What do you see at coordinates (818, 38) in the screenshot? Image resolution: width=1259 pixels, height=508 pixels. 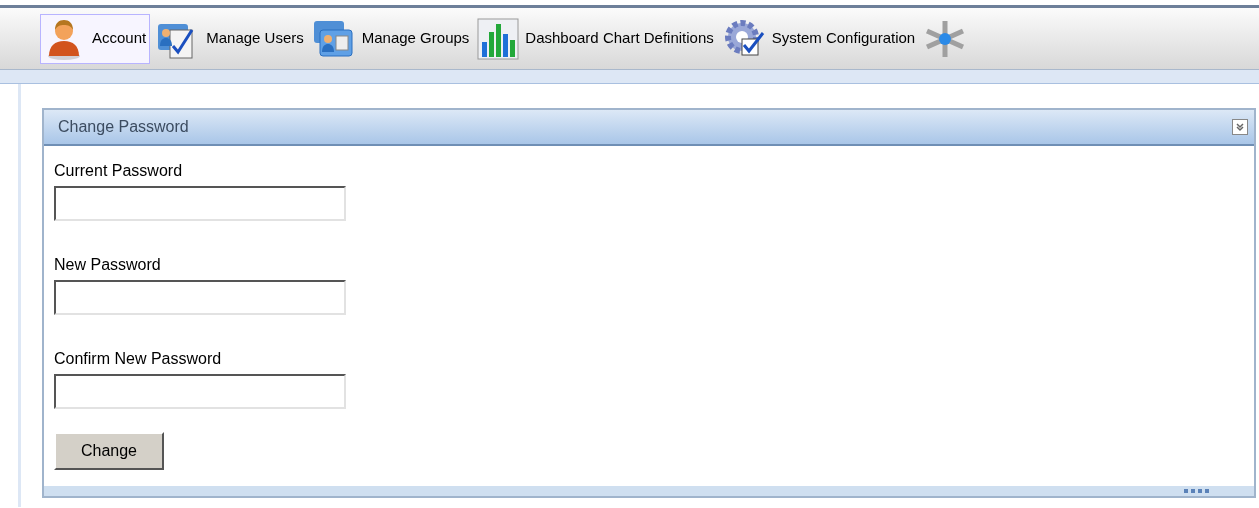 I see `toolbar-tab: System Configuration` at bounding box center [818, 38].